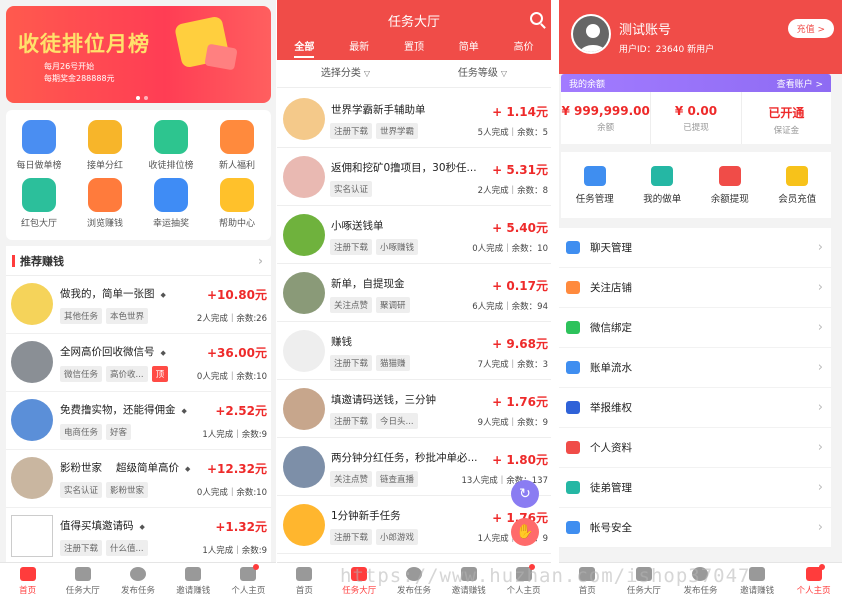 The image size is (842, 600). What do you see at coordinates (414, 410) in the screenshot?
I see `task-row: 填邀请码送钱，三分钟 + 1.76元 注册下载 今日头... 9人完成｜余数：9` at bounding box center [414, 410].